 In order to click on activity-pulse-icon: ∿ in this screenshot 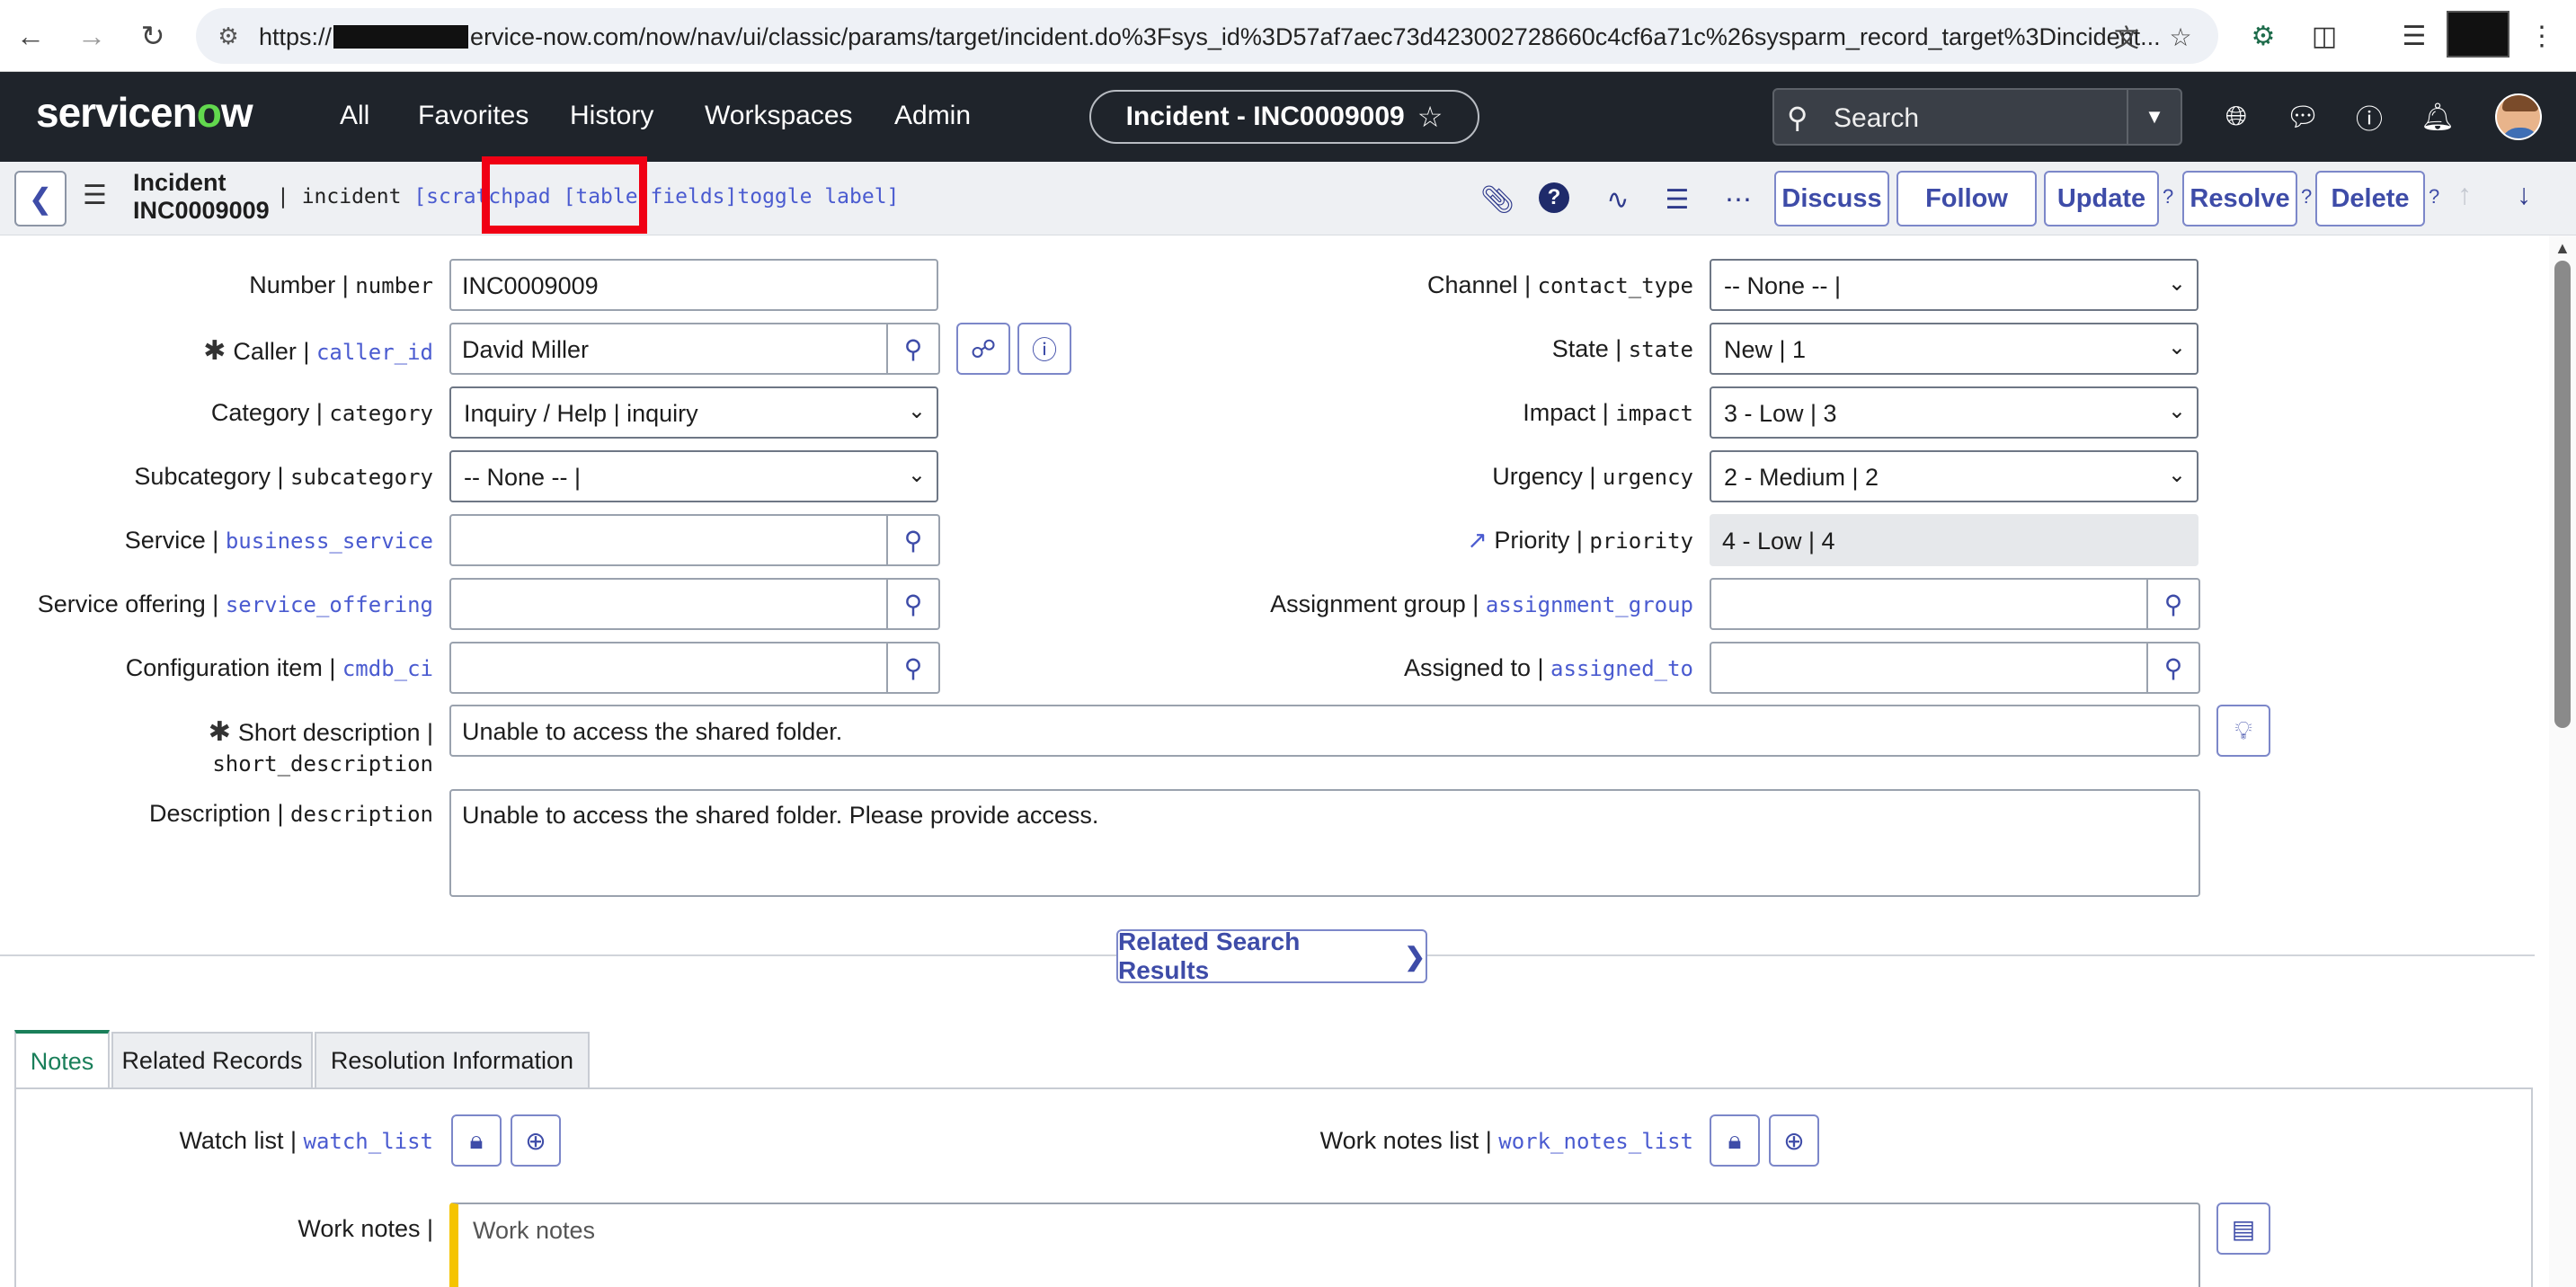, I will do `click(1618, 199)`.